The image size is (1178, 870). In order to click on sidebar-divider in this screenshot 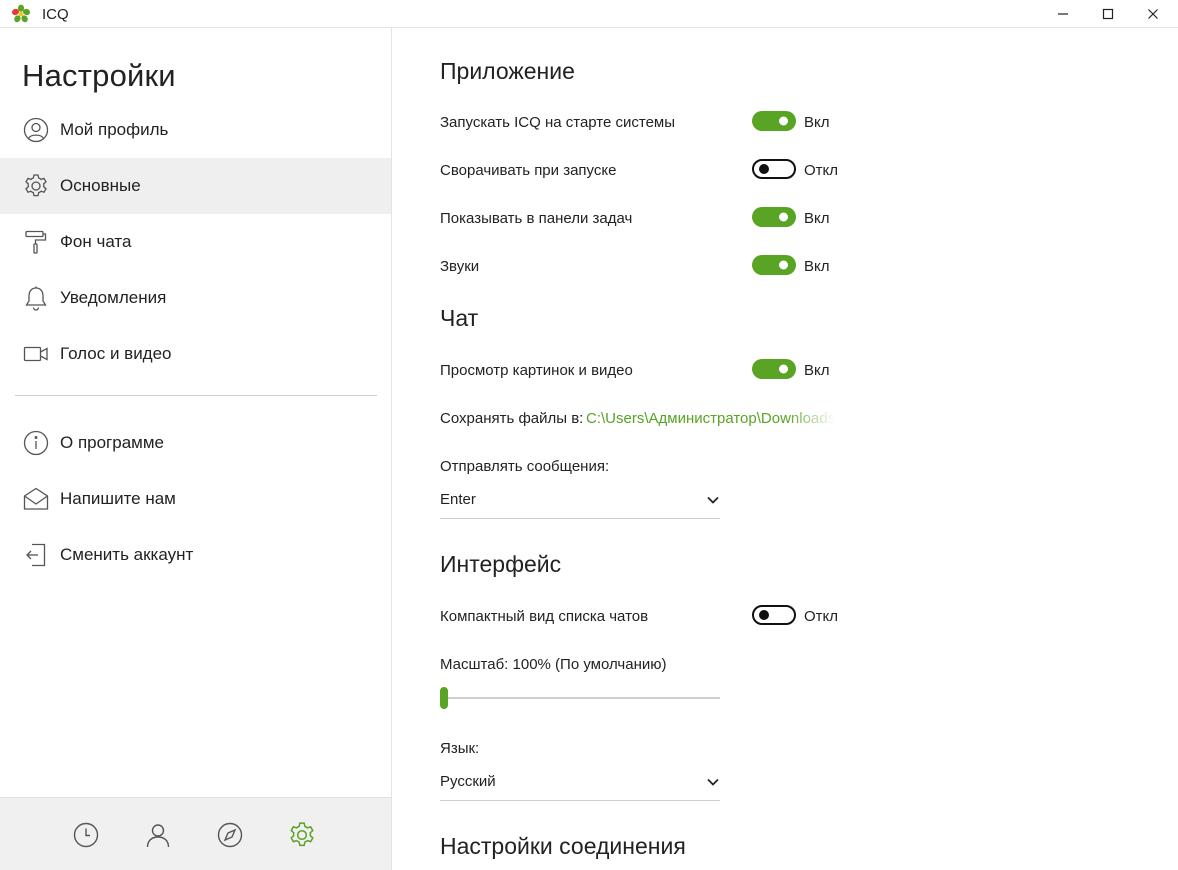, I will do `click(196, 395)`.